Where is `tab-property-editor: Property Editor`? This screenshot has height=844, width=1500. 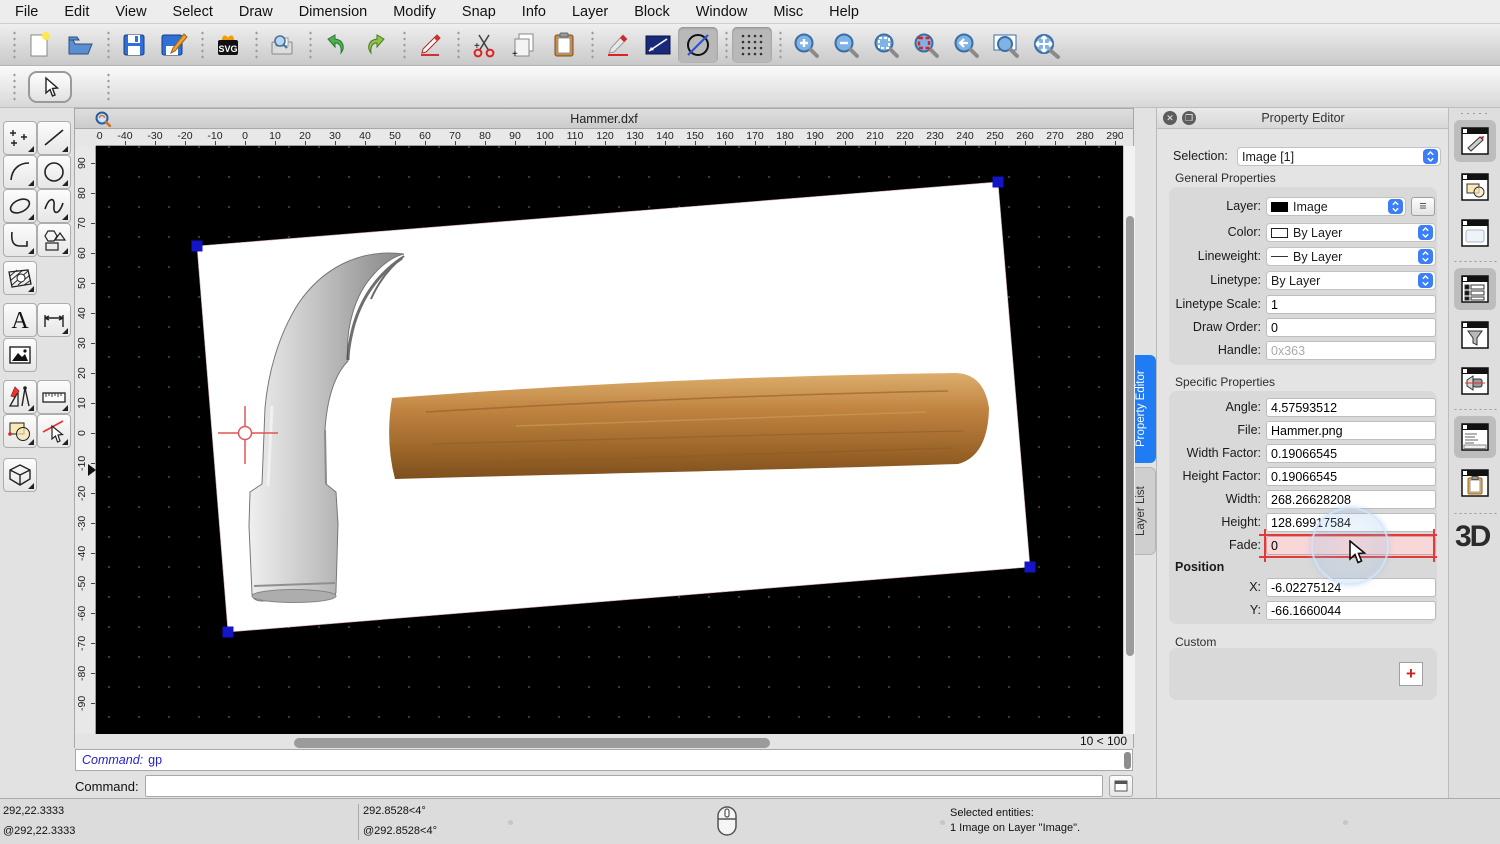 tab-property-editor: Property Editor is located at coordinates (1145, 409).